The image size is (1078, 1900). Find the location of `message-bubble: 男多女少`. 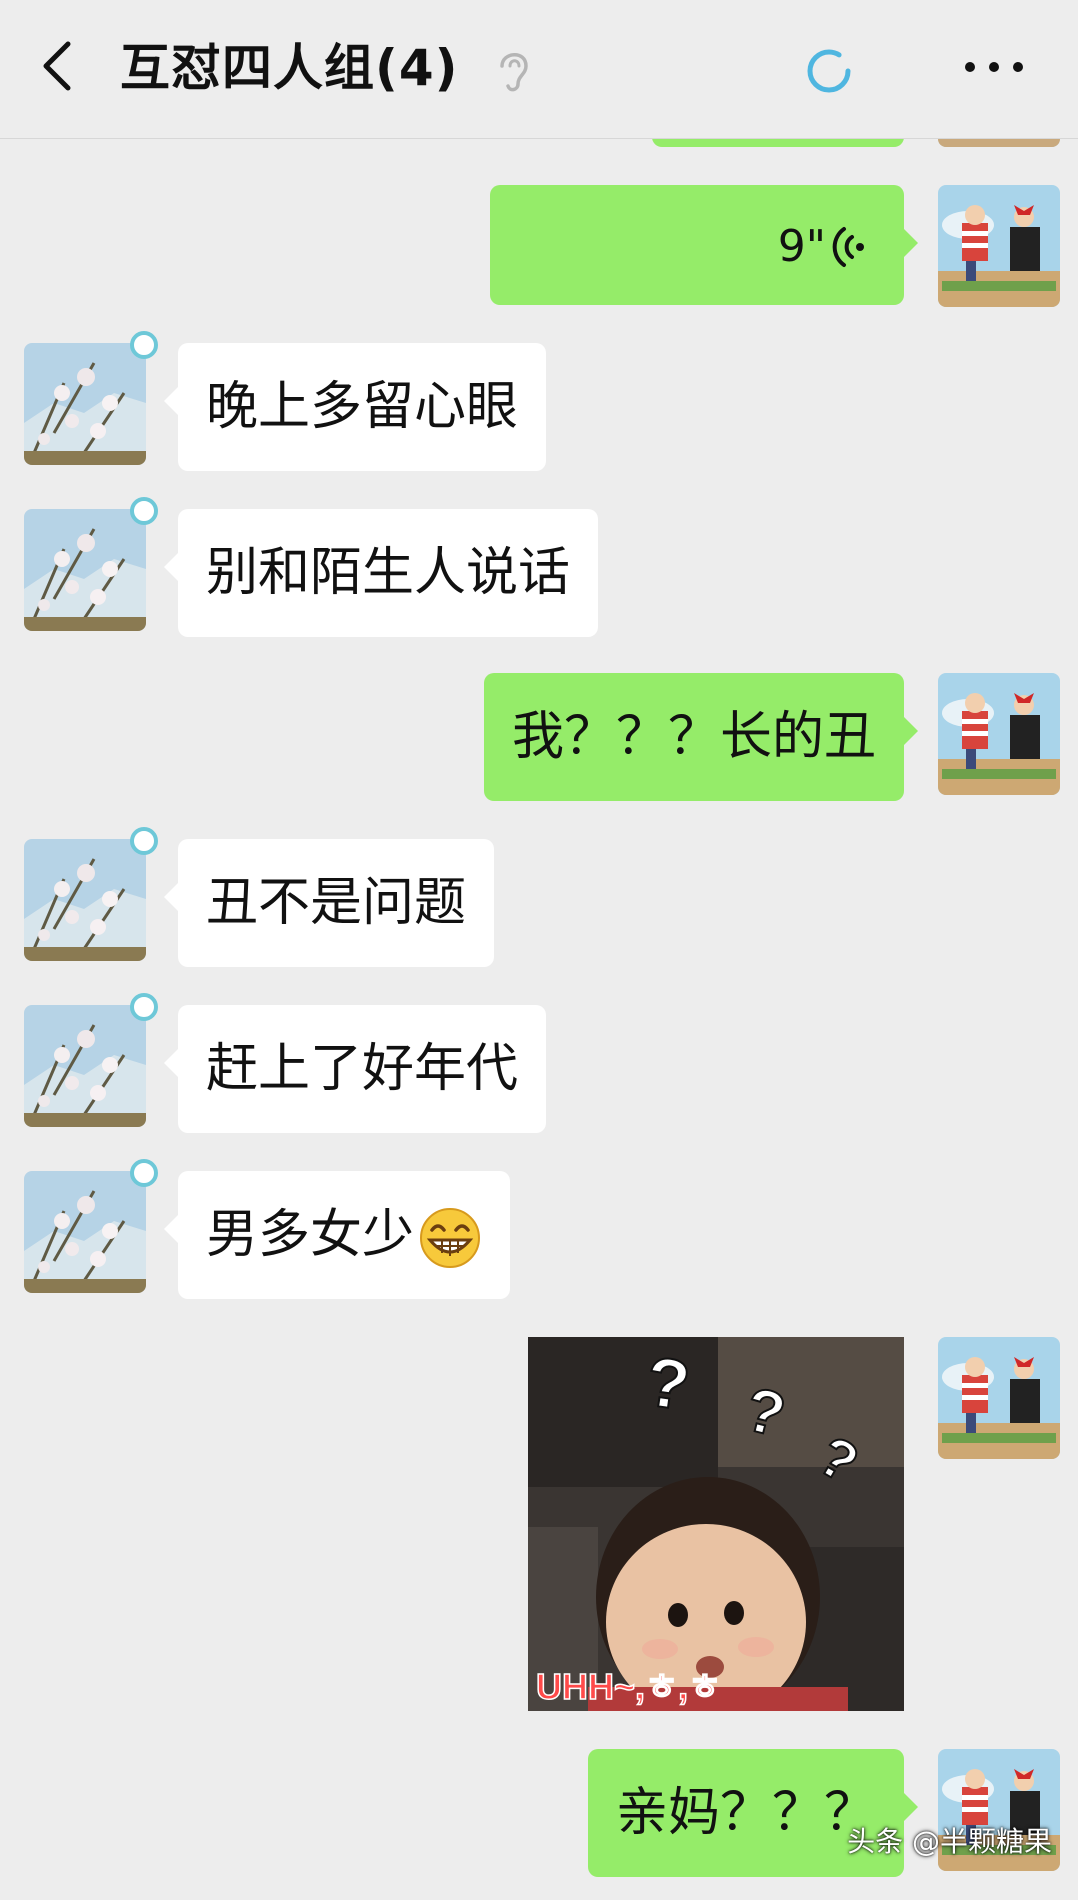

message-bubble: 男多女少 is located at coordinates (337, 1235).